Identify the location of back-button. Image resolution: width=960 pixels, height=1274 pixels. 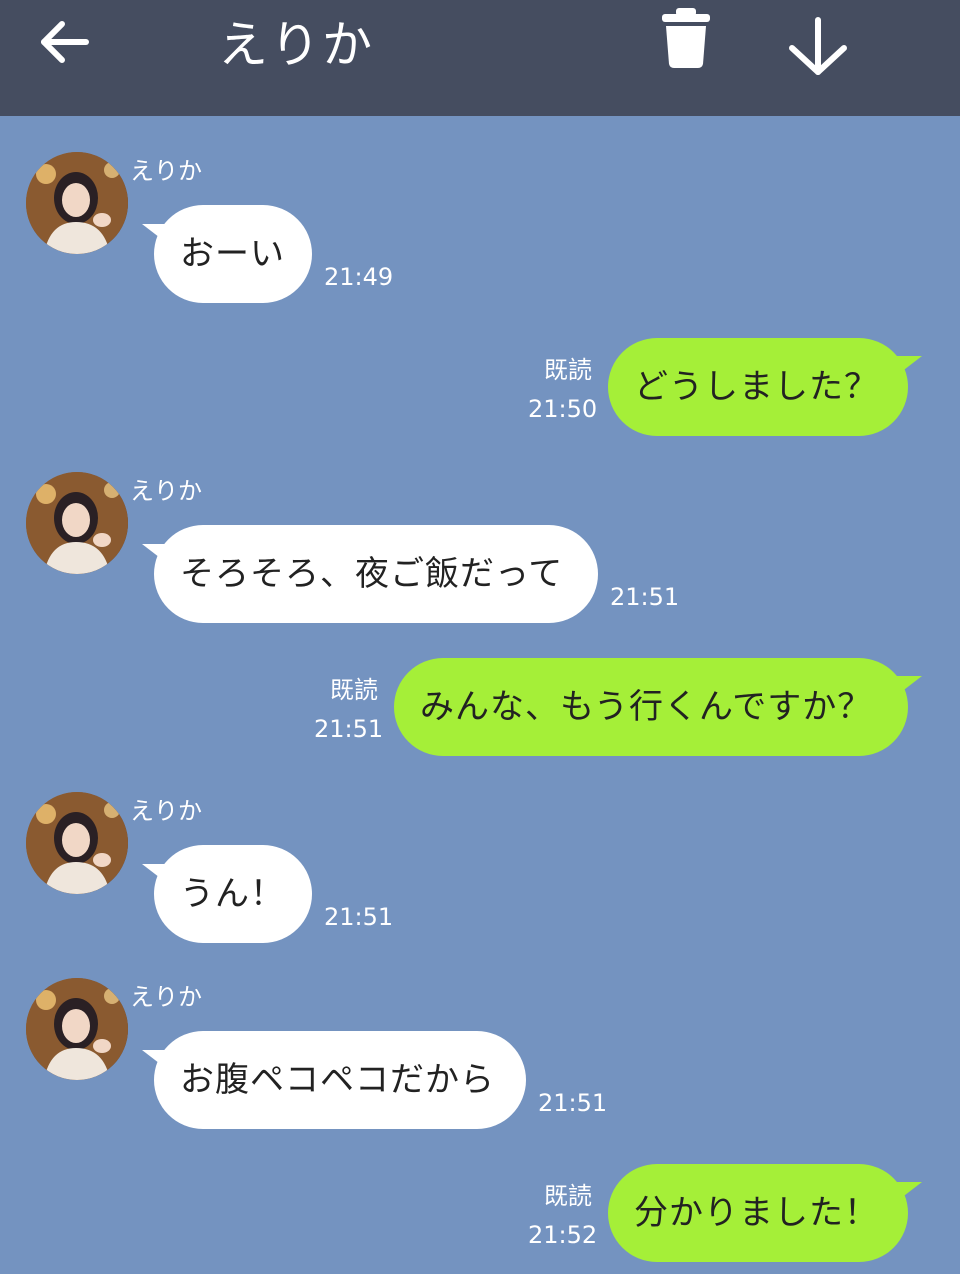
(66, 44).